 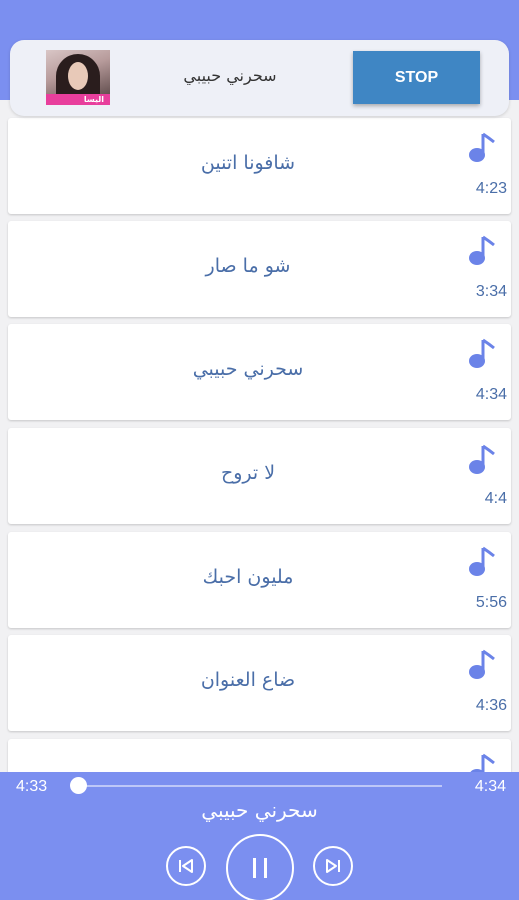 I want to click on album-art: اليسا, so click(x=78, y=77).